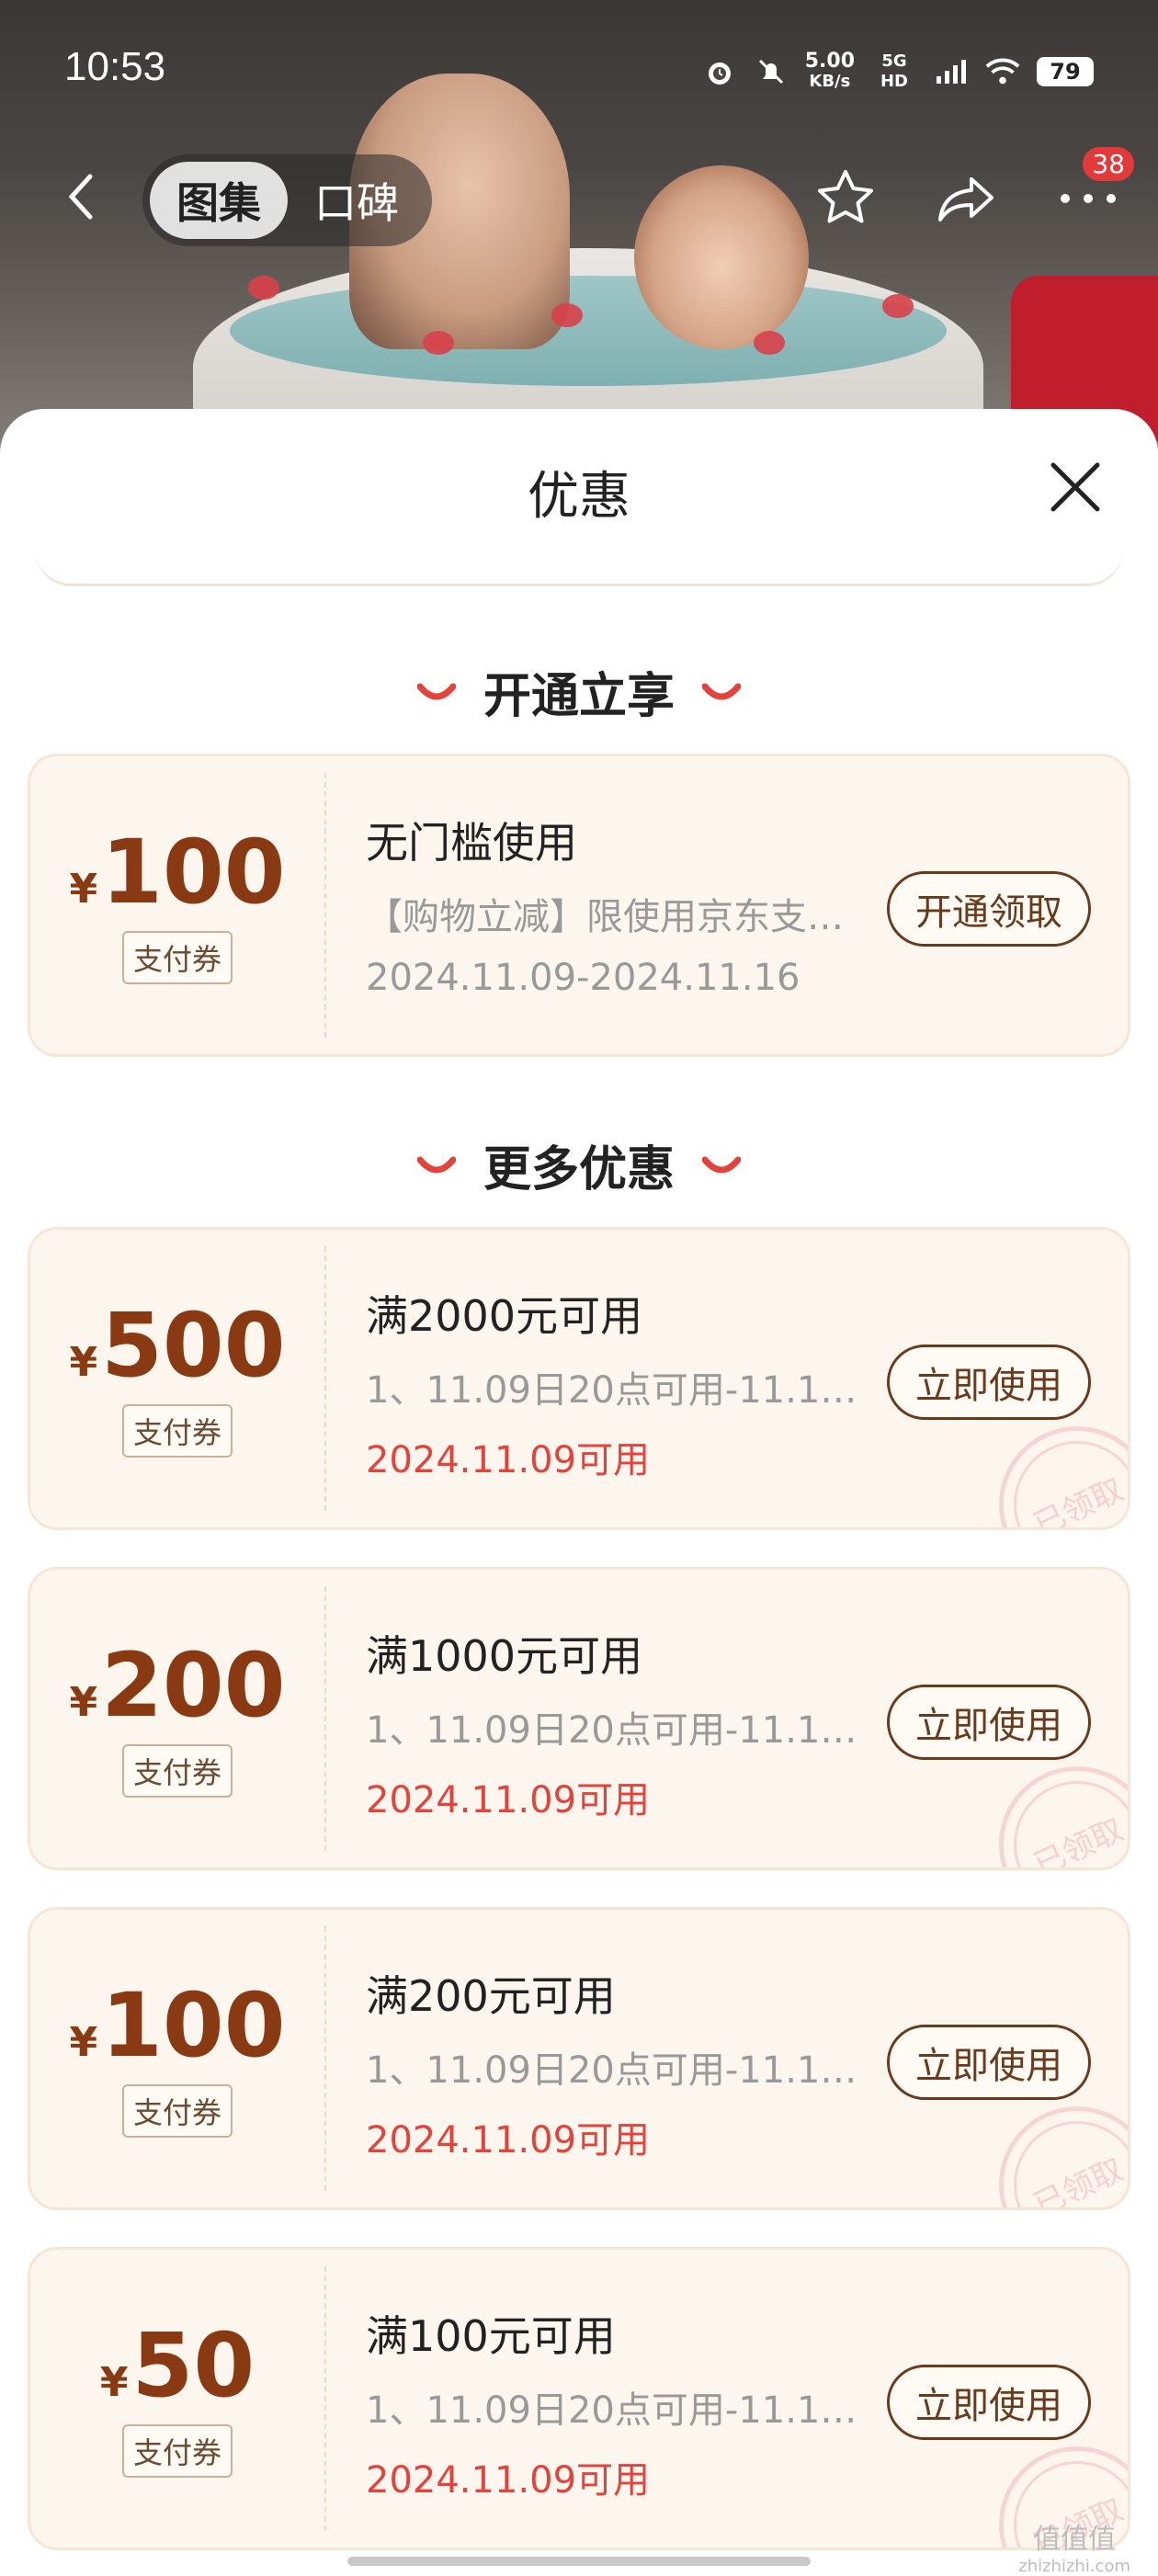 The height and width of the screenshot is (2576, 1158). I want to click on coupon-title: 满2000元可用, so click(504, 1316).